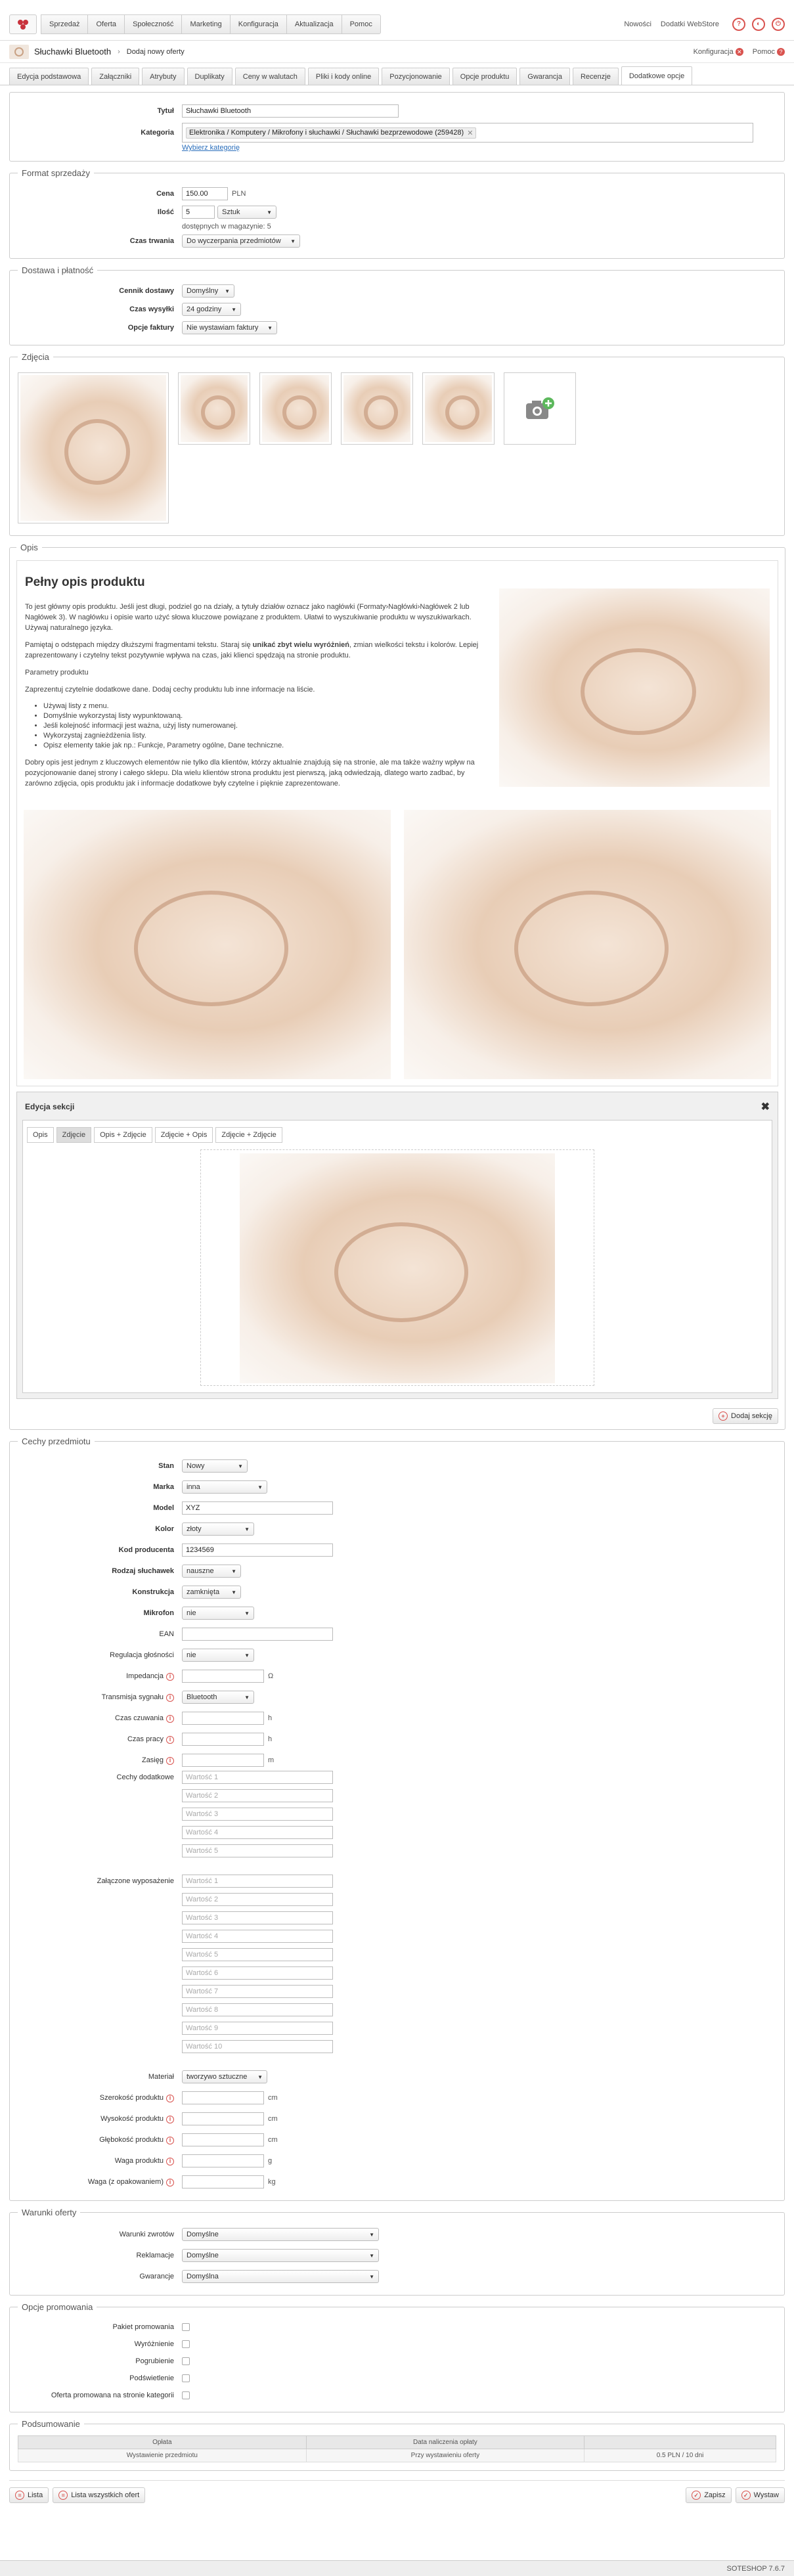 The width and height of the screenshot is (794, 2576). I want to click on extra-feature-input: Wartość 4, so click(257, 1833).